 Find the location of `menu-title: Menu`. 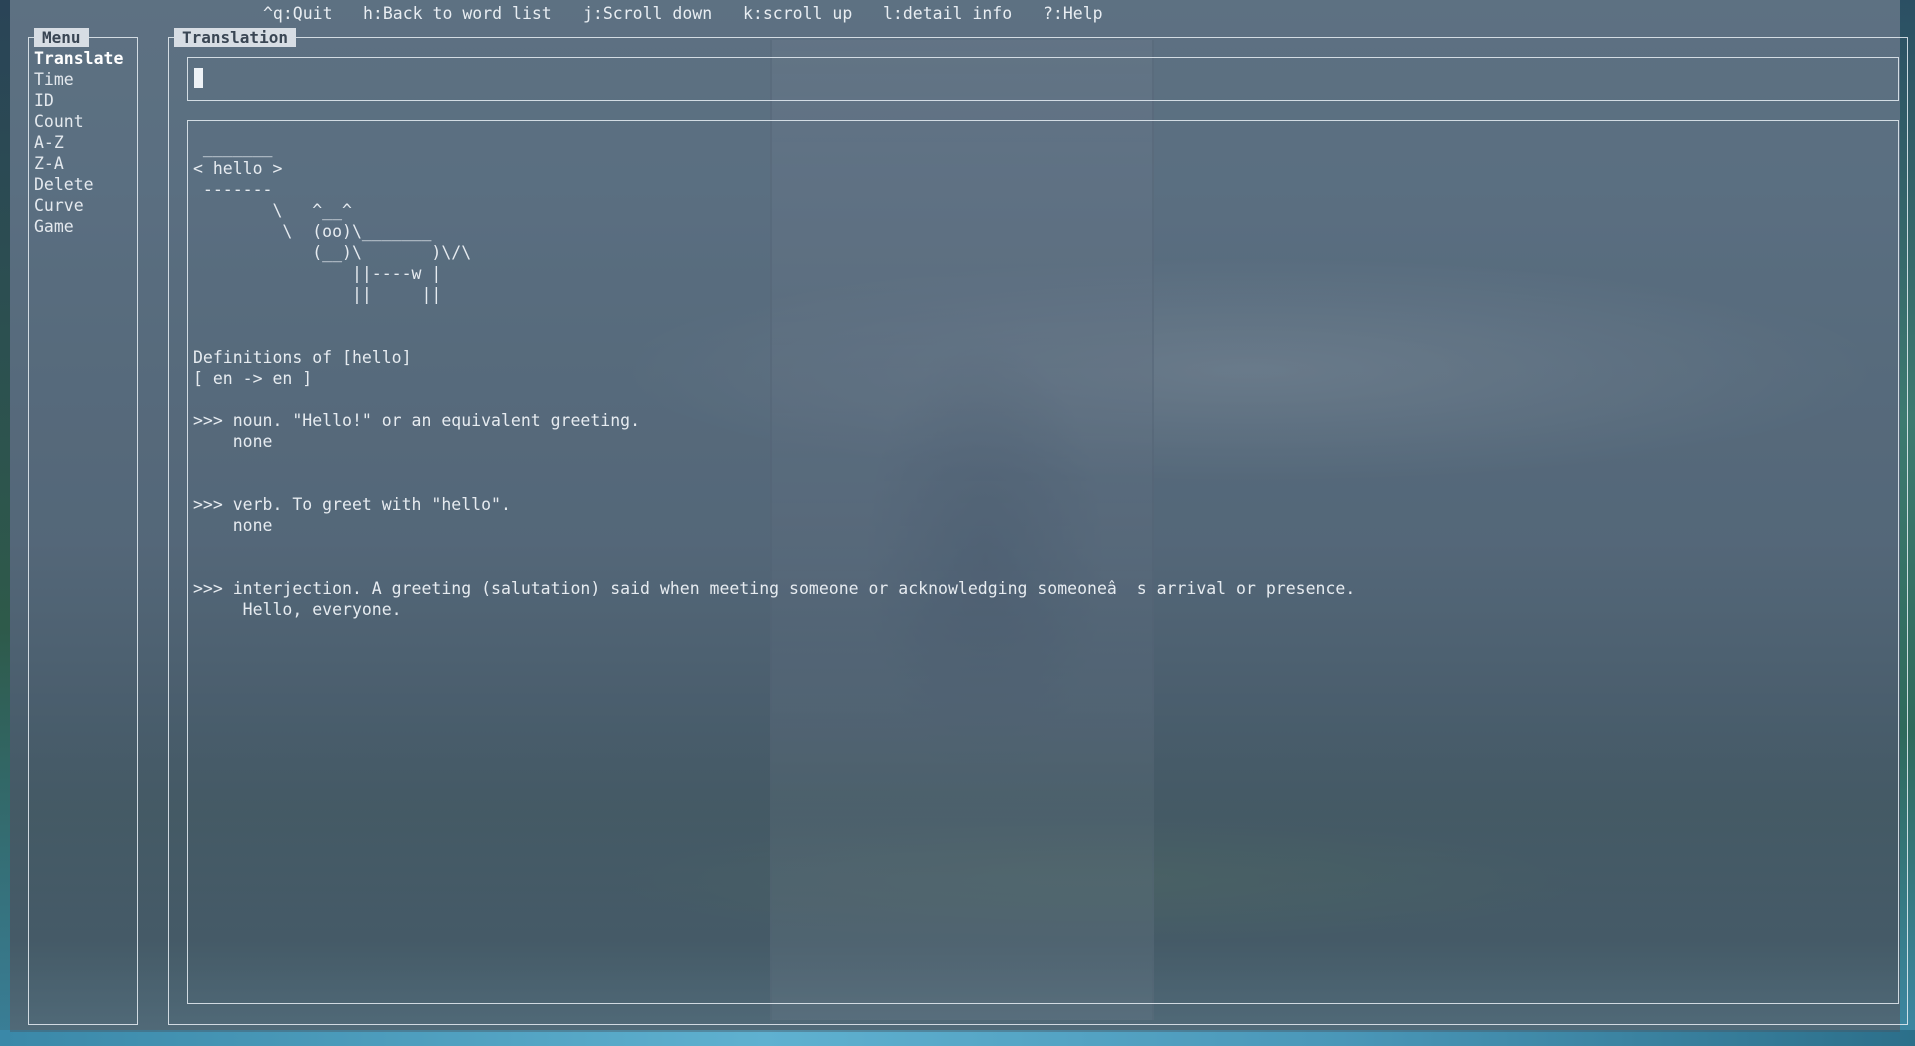

menu-title: Menu is located at coordinates (61, 37).